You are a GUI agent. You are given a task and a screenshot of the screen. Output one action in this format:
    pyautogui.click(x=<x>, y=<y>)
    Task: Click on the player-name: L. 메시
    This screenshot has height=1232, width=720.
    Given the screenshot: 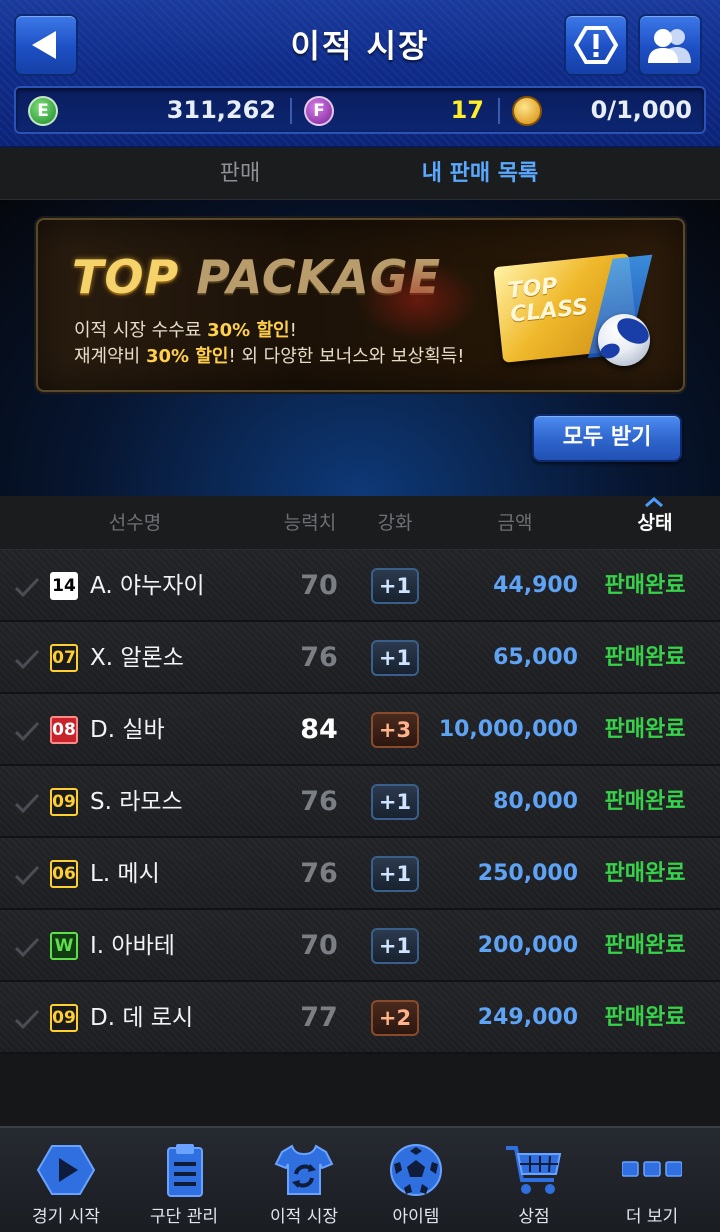 What is the action you would take?
    pyautogui.click(x=125, y=874)
    